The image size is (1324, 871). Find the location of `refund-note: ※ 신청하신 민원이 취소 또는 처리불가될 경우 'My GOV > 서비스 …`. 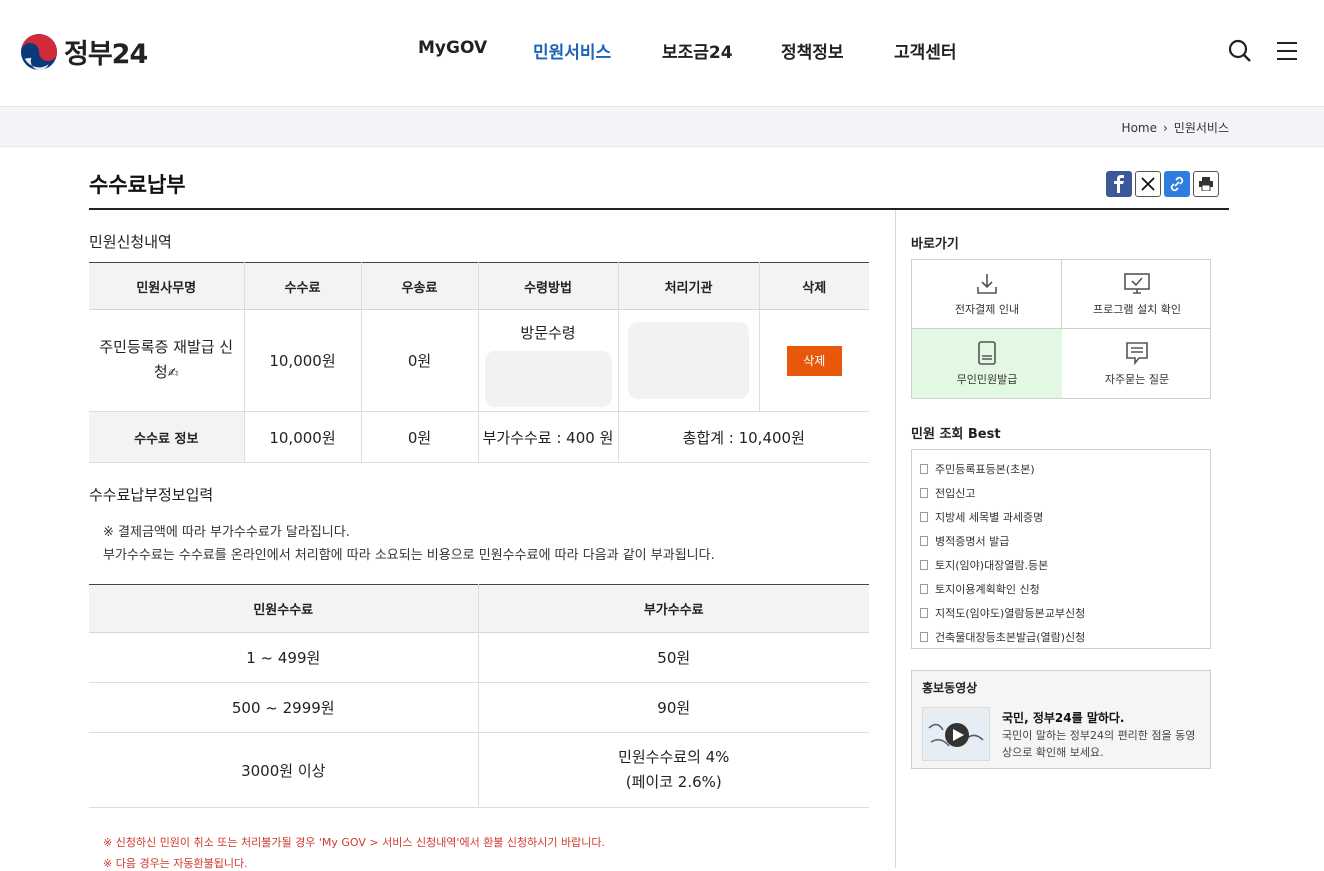

refund-note: ※ 신청하신 민원이 취소 또는 처리불가될 경우 'My GOV > 서비스 … is located at coordinates (354, 842).